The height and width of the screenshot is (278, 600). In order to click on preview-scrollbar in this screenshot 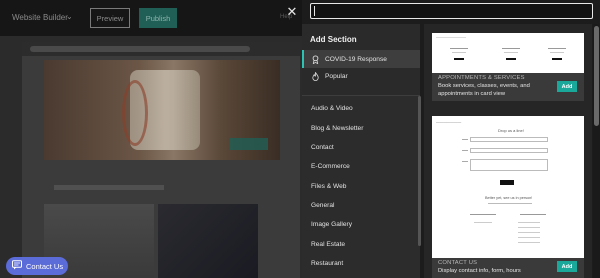, I will do `click(596, 76)`.